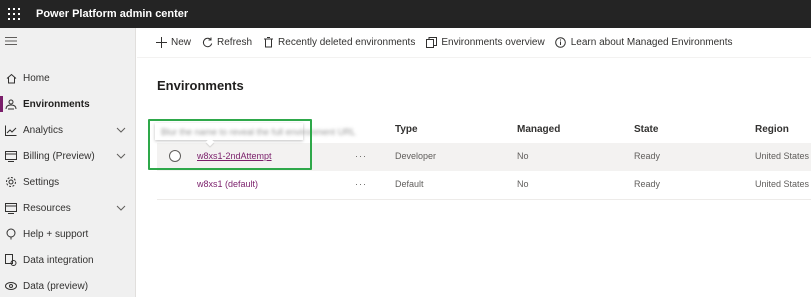 The height and width of the screenshot is (297, 811). I want to click on sidebar-item-label: Data integration, so click(58, 260).